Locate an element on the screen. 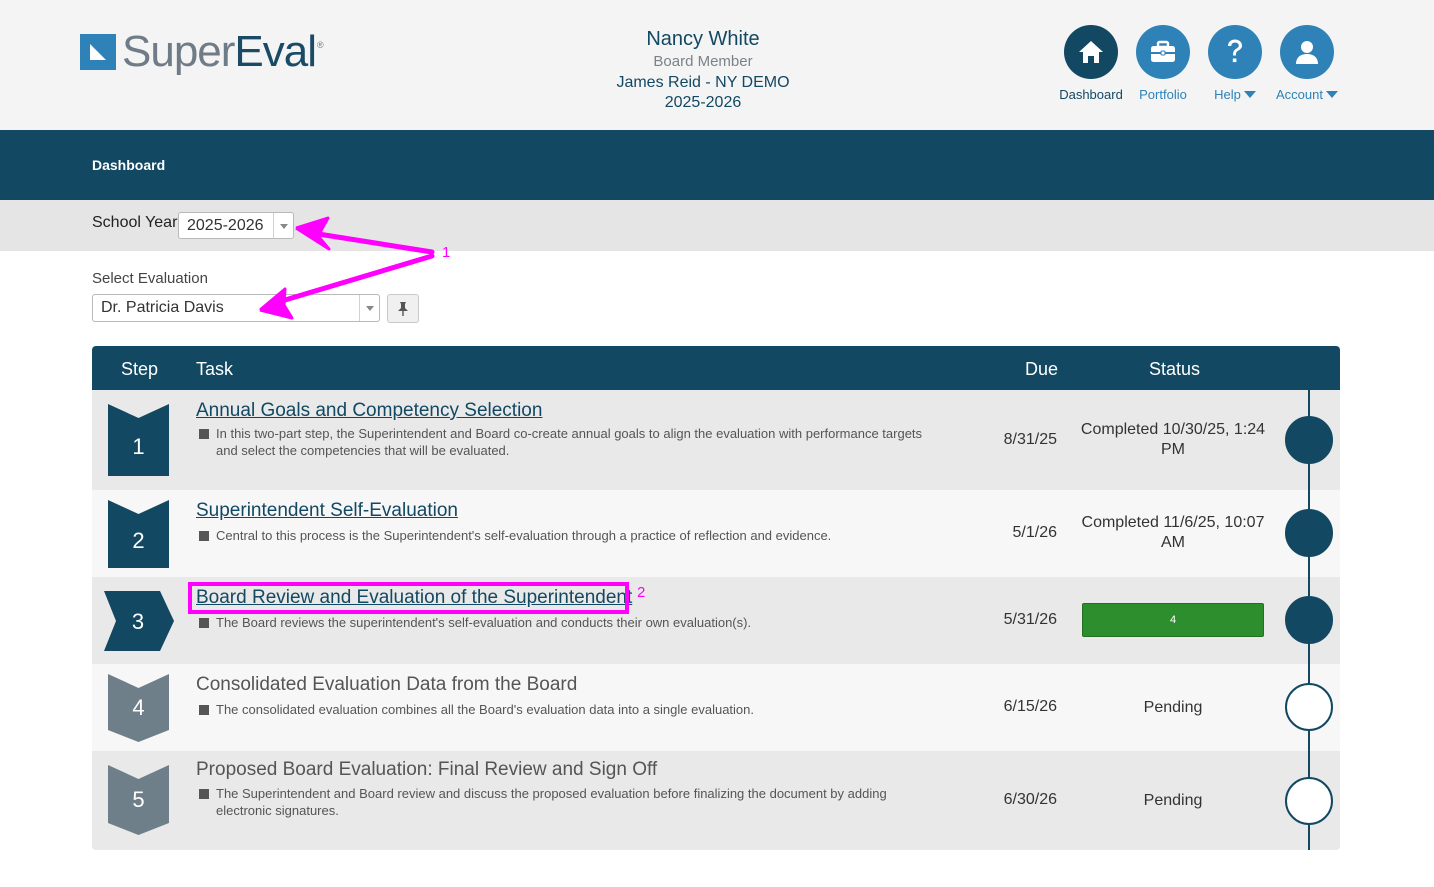  due-date: 6/15/26 is located at coordinates (1030, 706).